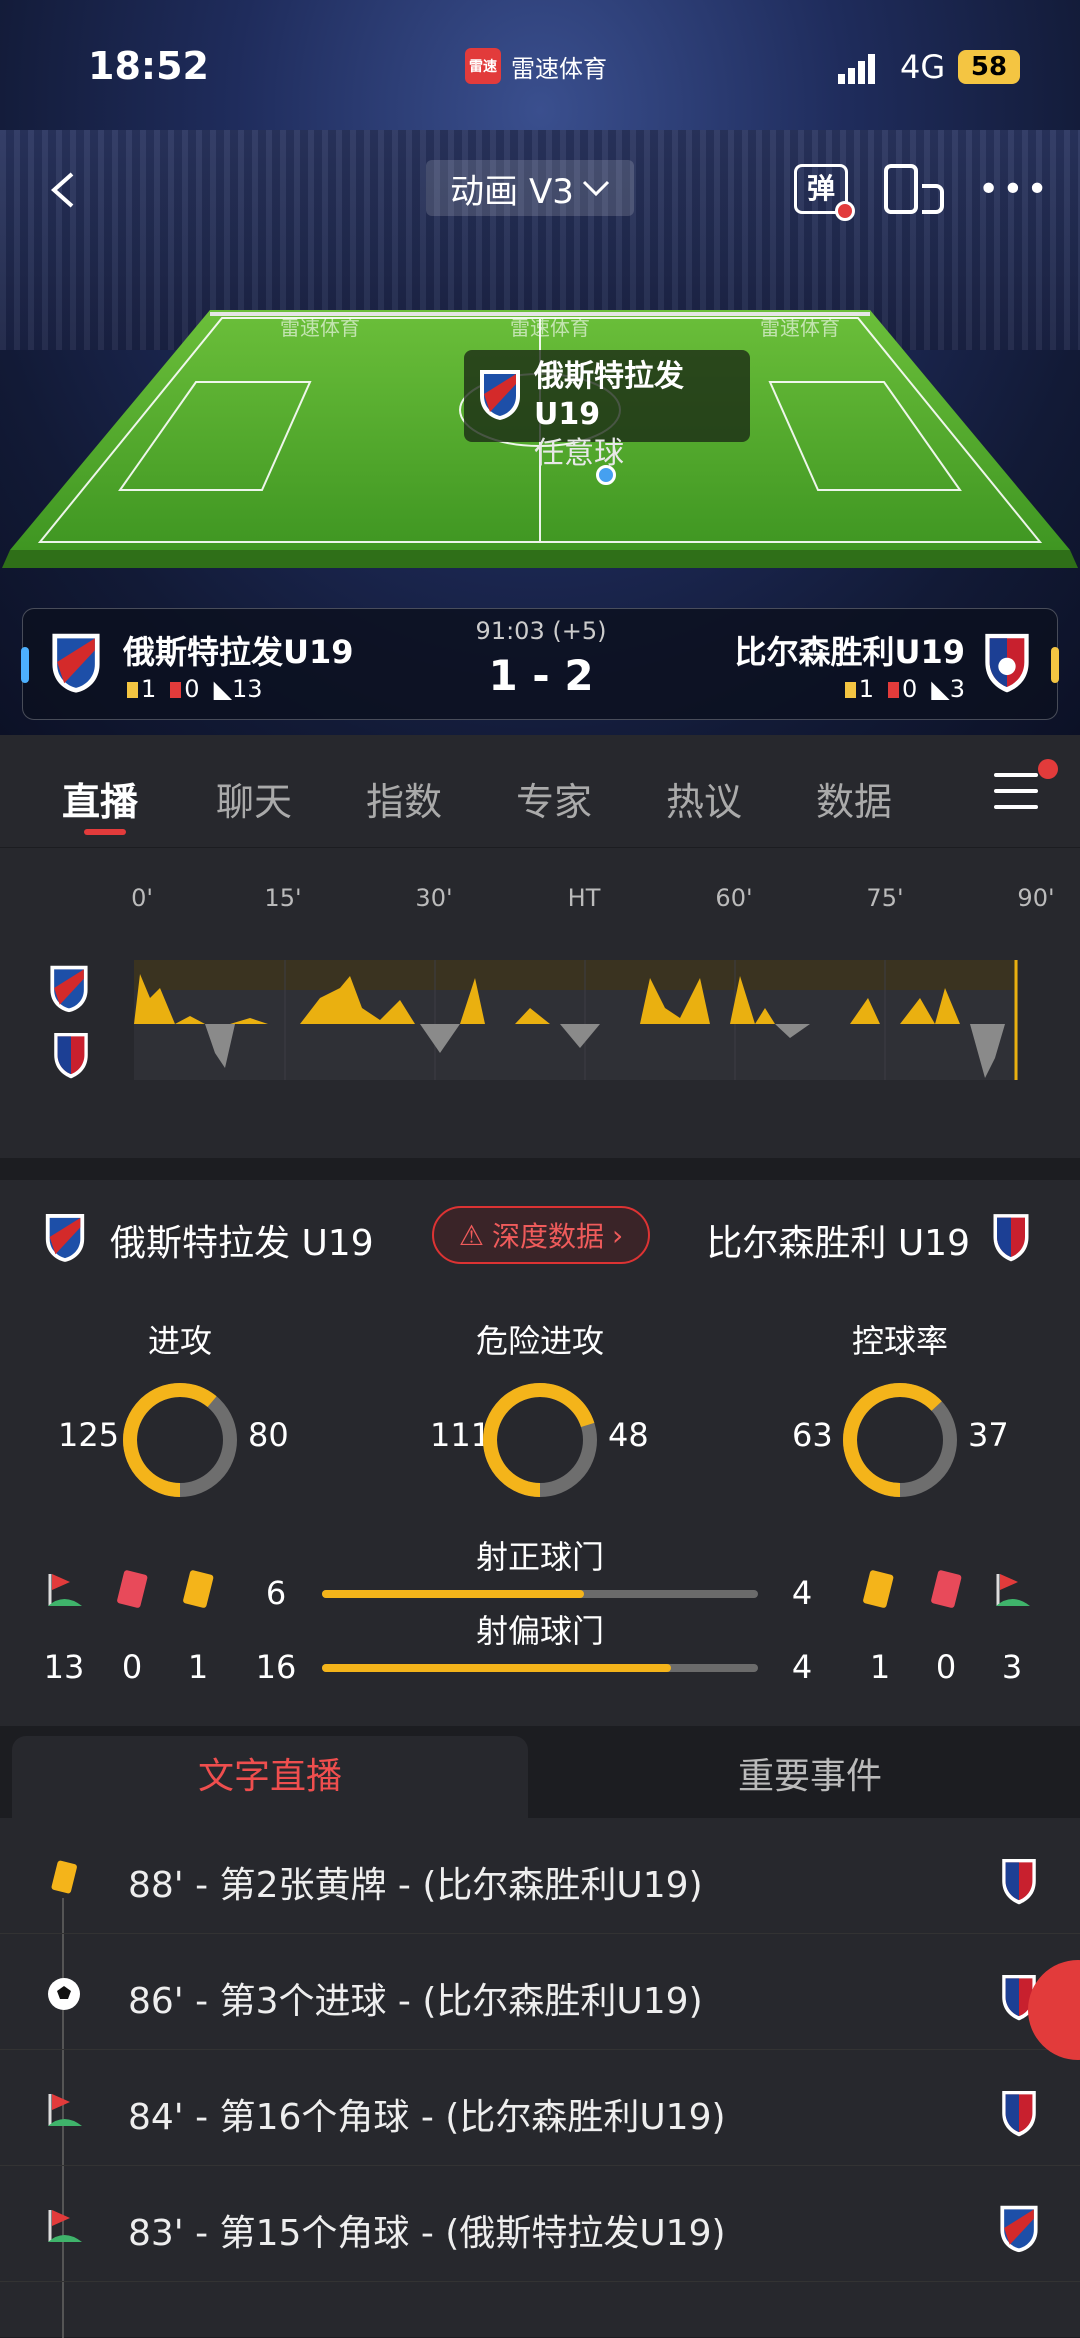  I want to click on danmaku-toggle: 弹, so click(824, 192).